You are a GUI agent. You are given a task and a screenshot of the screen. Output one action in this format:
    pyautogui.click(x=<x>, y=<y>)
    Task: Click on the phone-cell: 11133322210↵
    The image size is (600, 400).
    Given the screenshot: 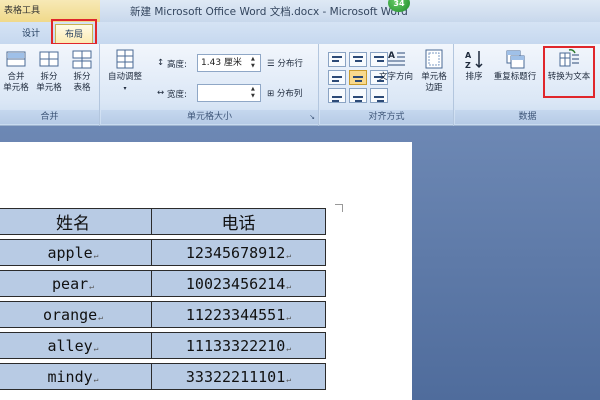 What is the action you would take?
    pyautogui.click(x=239, y=345)
    